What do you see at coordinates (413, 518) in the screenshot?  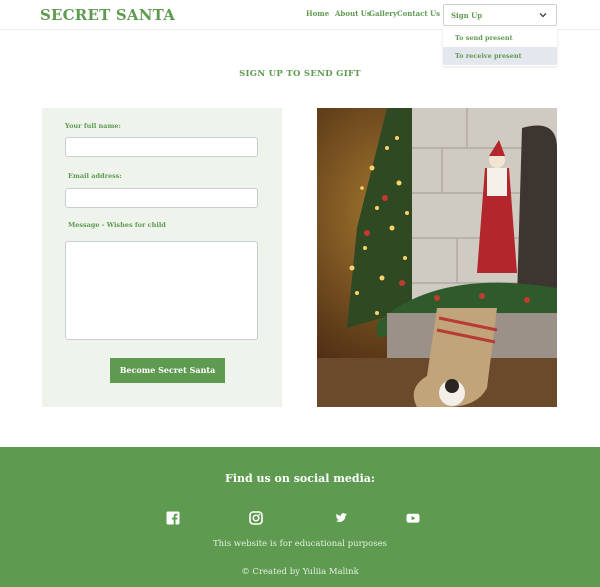 I see `youtube-icon` at bounding box center [413, 518].